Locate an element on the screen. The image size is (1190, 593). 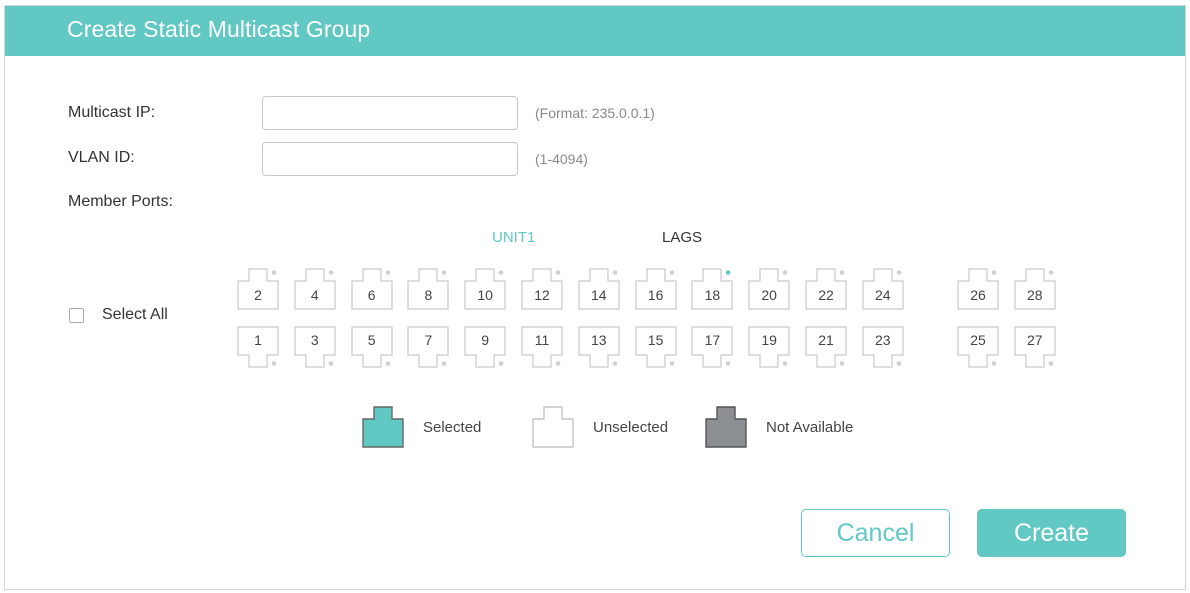
port-14: 14 is located at coordinates (599, 289).